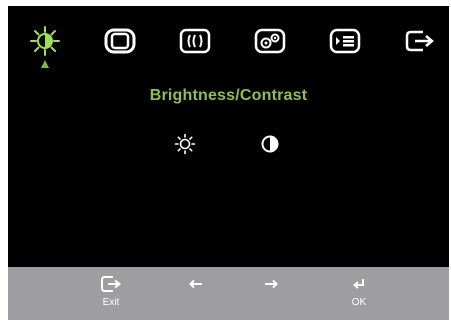 The width and height of the screenshot is (451, 322). I want to click on image-setup-icon, so click(195, 41).